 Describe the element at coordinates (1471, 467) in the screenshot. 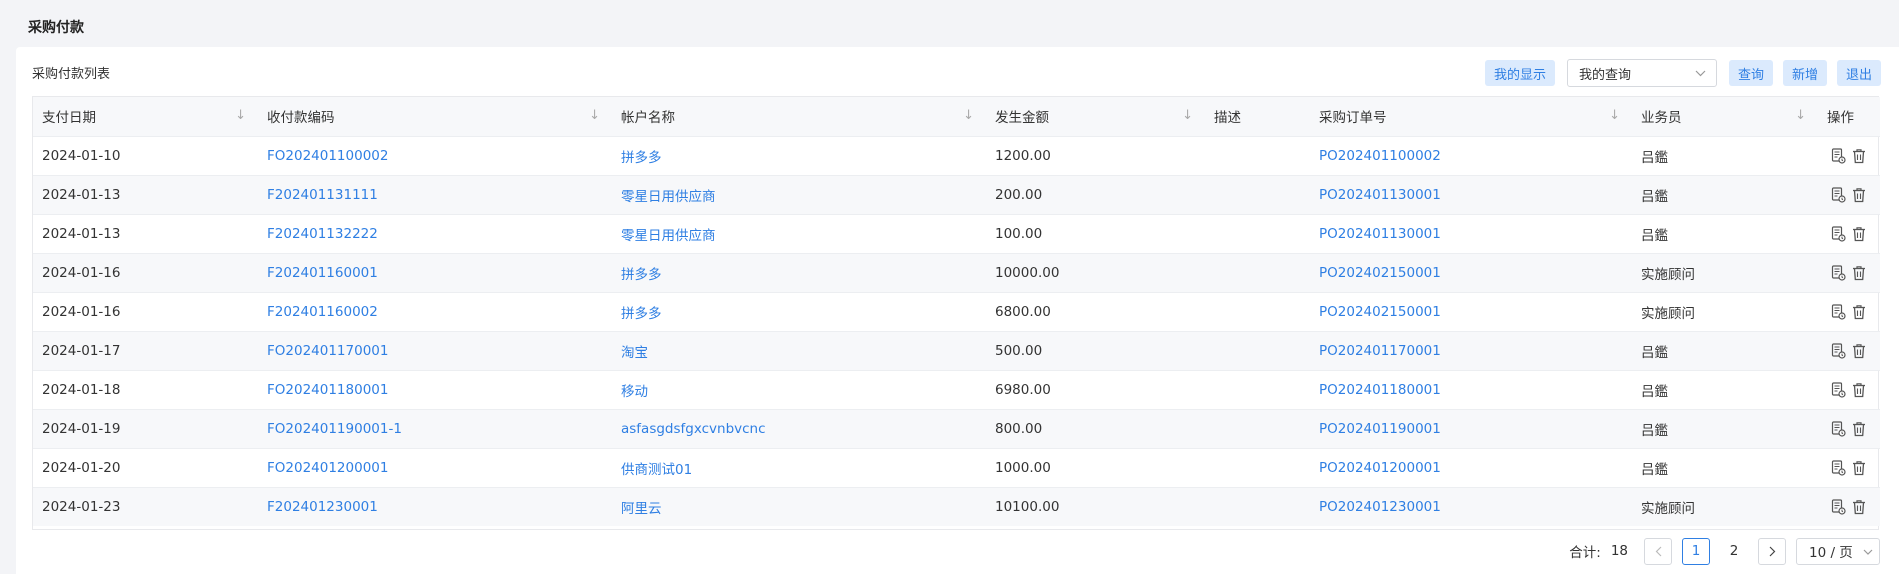

I see `cell-po-link: PO202401200001` at that location.